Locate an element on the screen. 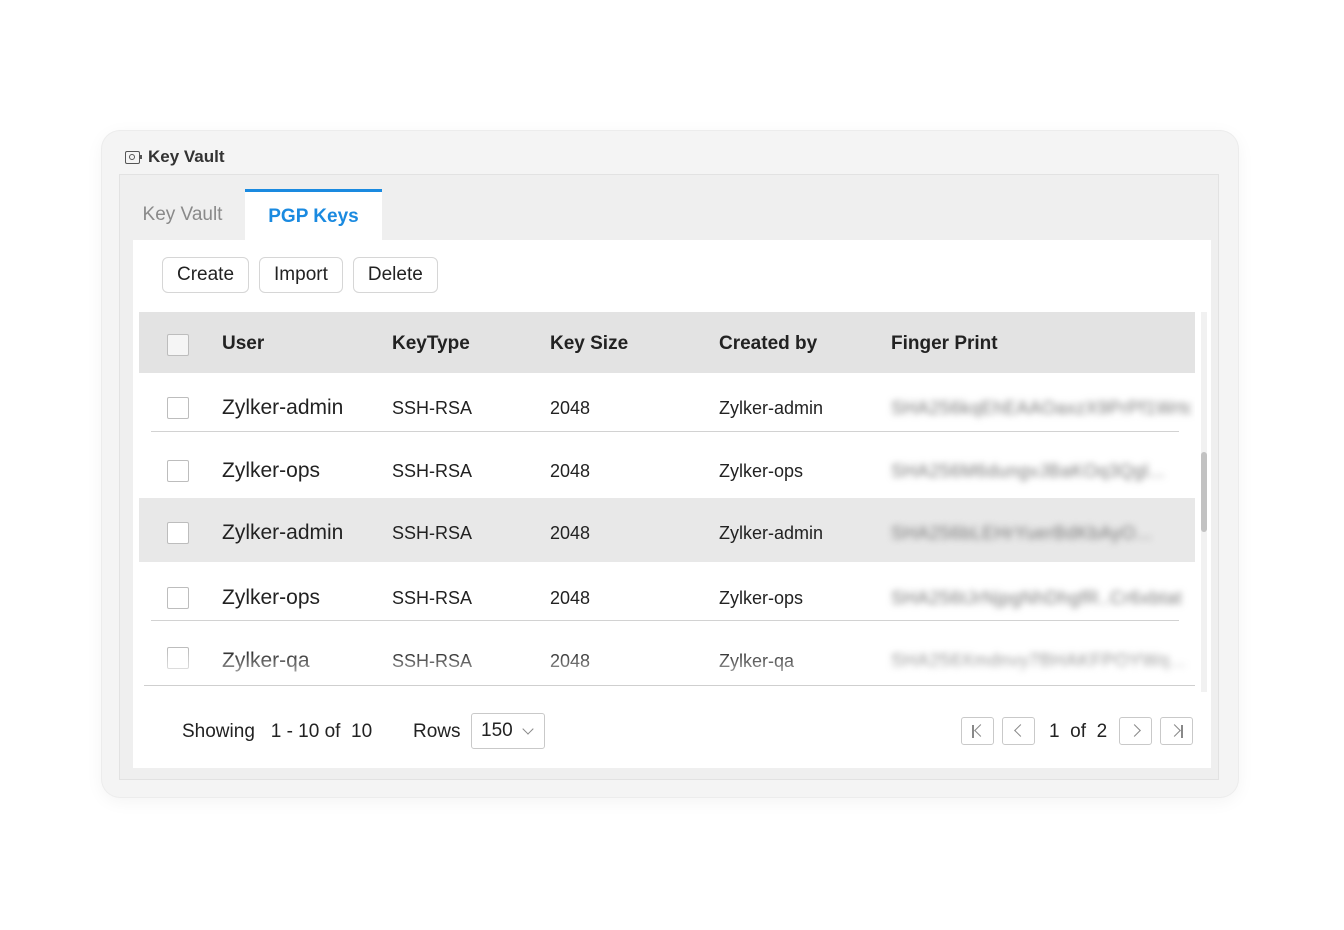 The width and height of the screenshot is (1344, 930). delete-button: Delete is located at coordinates (395, 275).